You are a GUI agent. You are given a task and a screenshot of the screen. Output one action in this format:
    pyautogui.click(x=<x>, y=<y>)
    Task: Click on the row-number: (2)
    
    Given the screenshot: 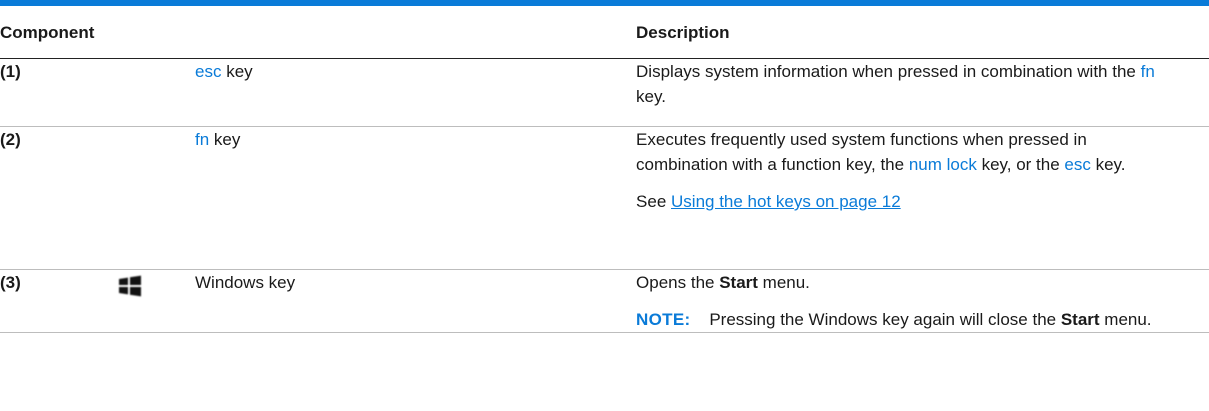 What is the action you would take?
    pyautogui.click(x=59, y=198)
    